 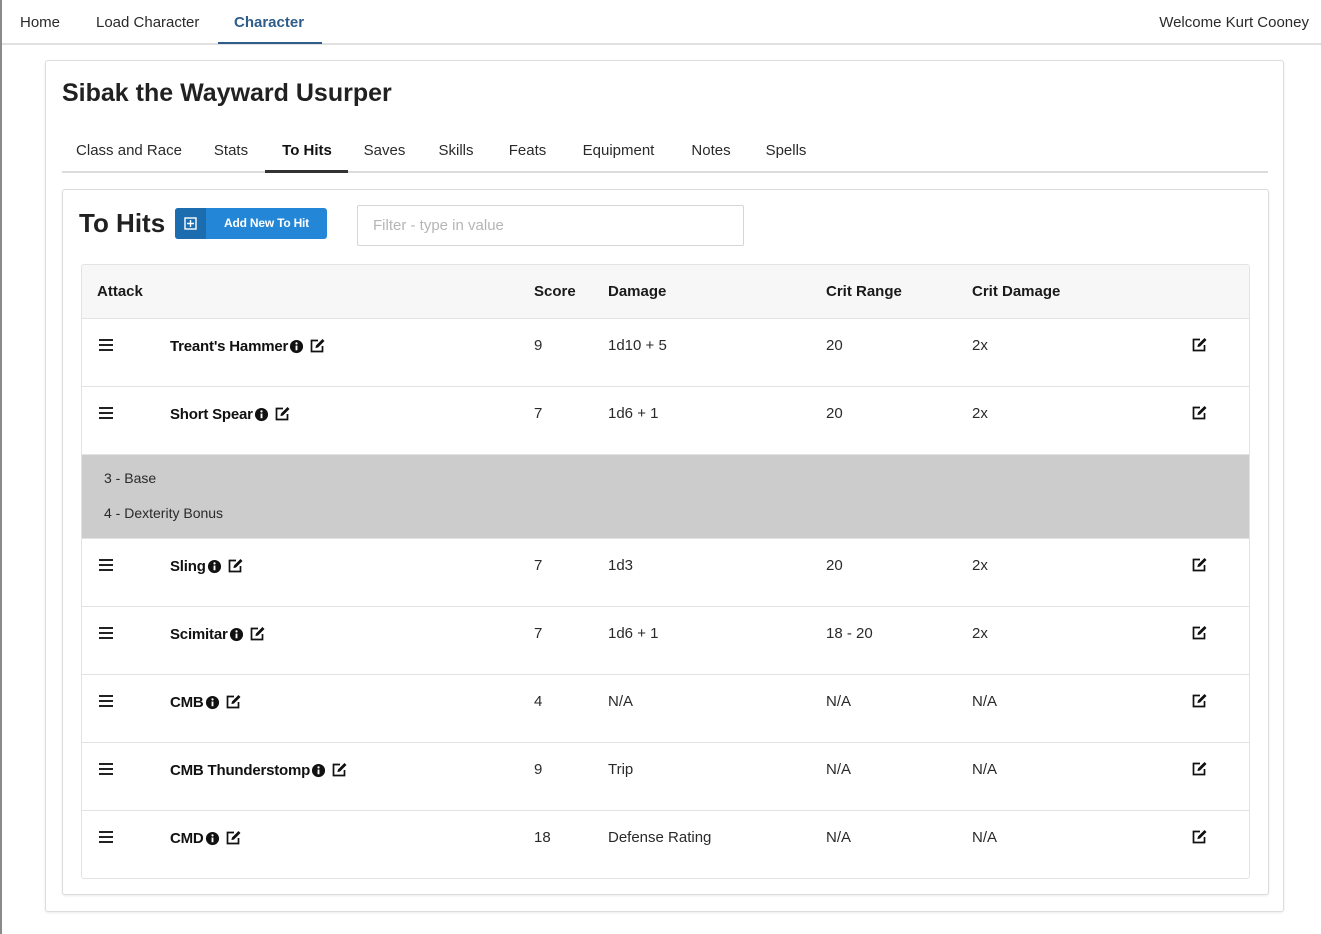 What do you see at coordinates (711, 150) in the screenshot?
I see `tab-notes: Notes` at bounding box center [711, 150].